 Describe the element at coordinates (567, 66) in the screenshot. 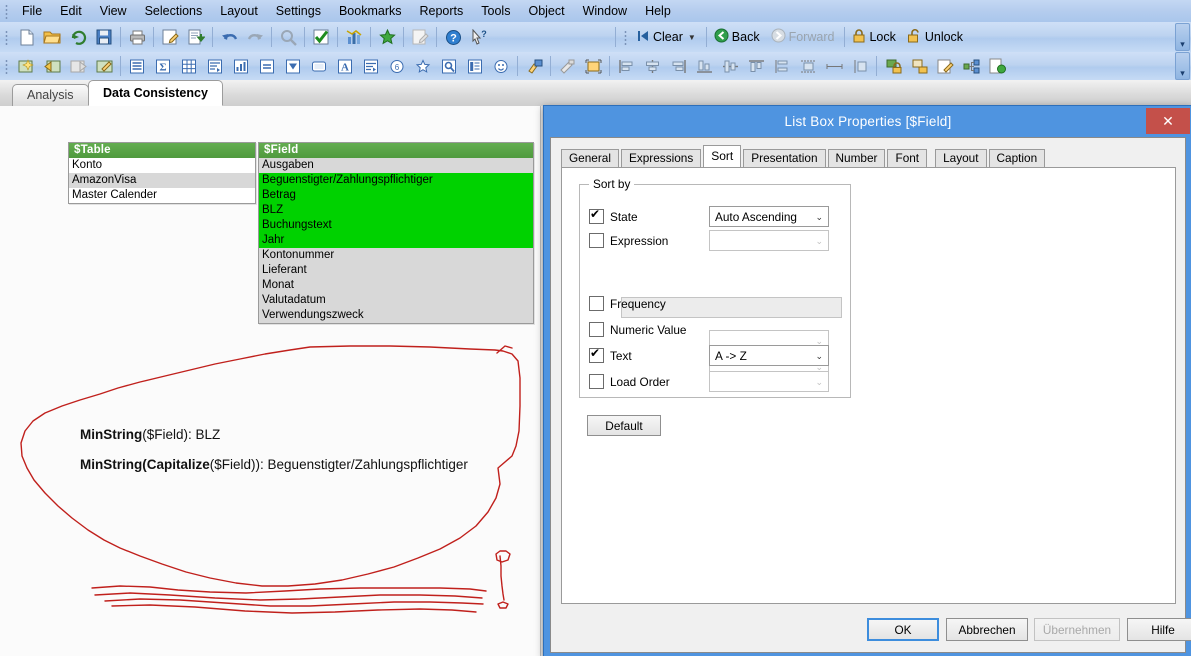

I see `format-painter-icon` at that location.